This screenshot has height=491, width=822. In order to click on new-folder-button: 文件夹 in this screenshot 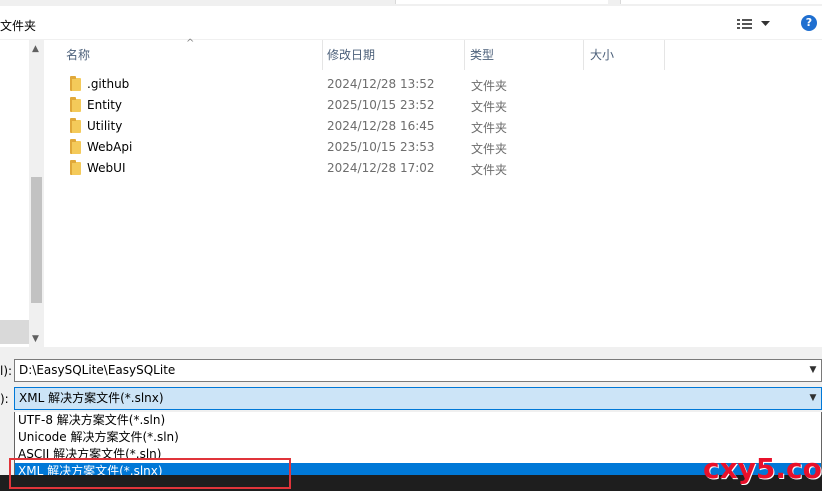, I will do `click(18, 25)`.